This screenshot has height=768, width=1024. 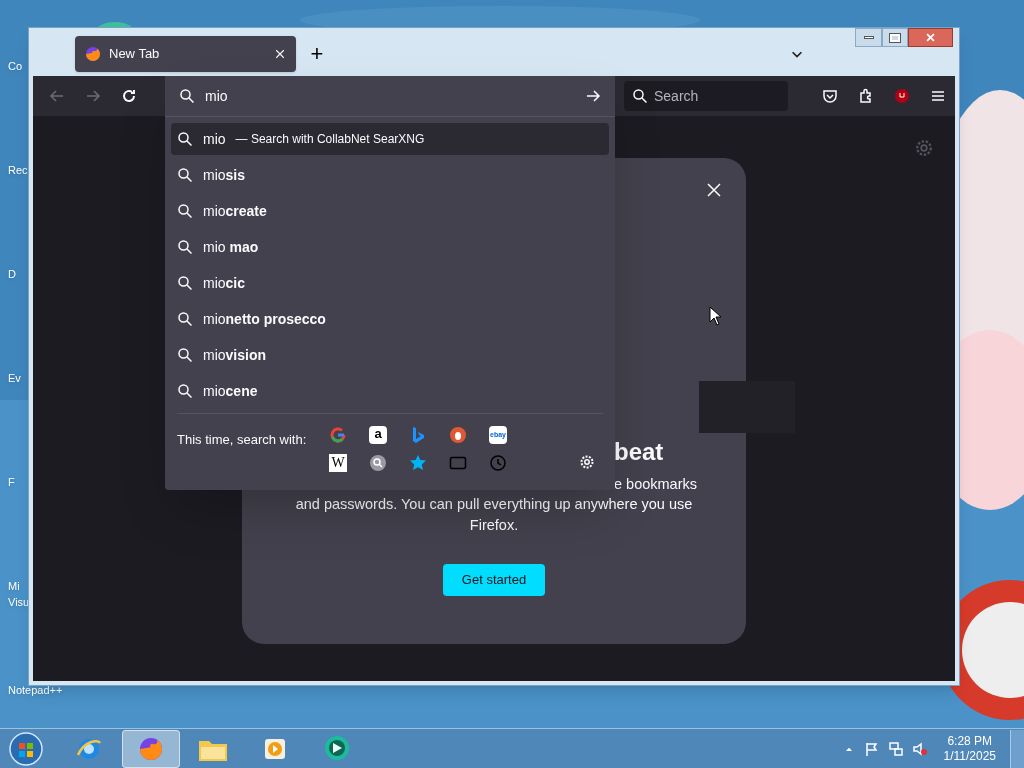 I want to click on suggestion-item: miocene, so click(x=390, y=391).